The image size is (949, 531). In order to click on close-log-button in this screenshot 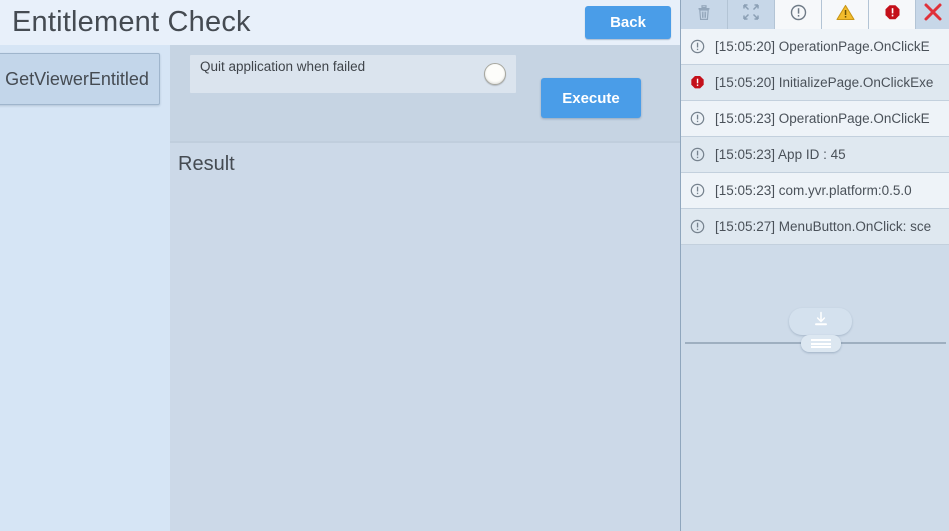, I will do `click(932, 14)`.